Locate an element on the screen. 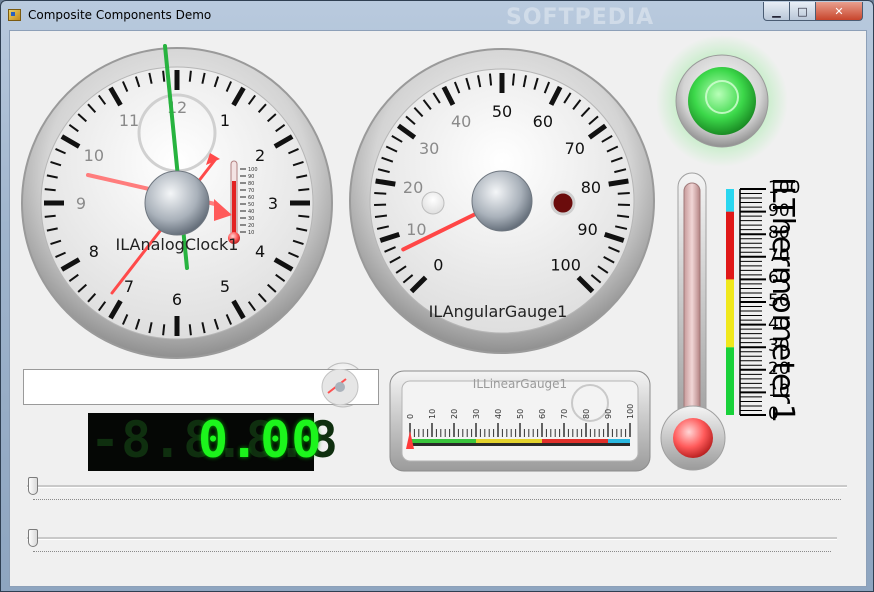 Image resolution: width=874 pixels, height=592 pixels. gauge-label: ILAngularGauge1 is located at coordinates (498, 311).